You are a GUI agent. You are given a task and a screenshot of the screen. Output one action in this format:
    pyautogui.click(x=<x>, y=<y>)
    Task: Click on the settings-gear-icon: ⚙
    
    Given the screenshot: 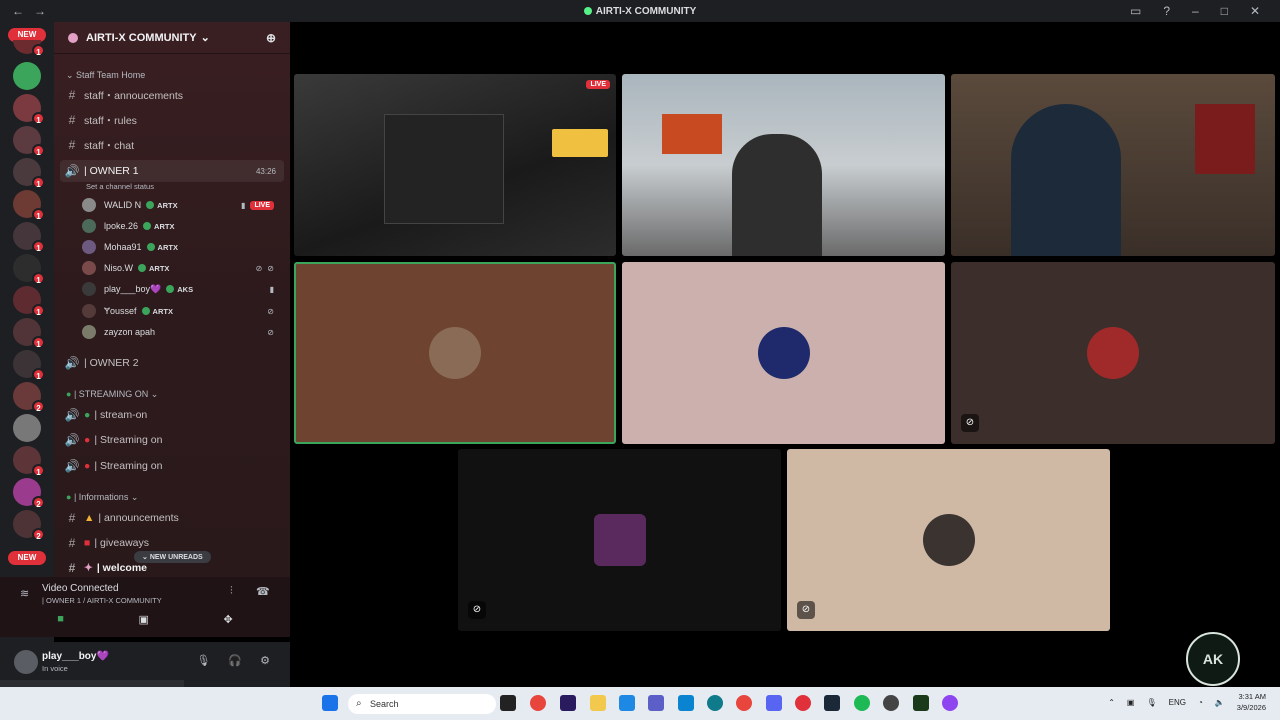 What is the action you would take?
    pyautogui.click(x=265, y=660)
    